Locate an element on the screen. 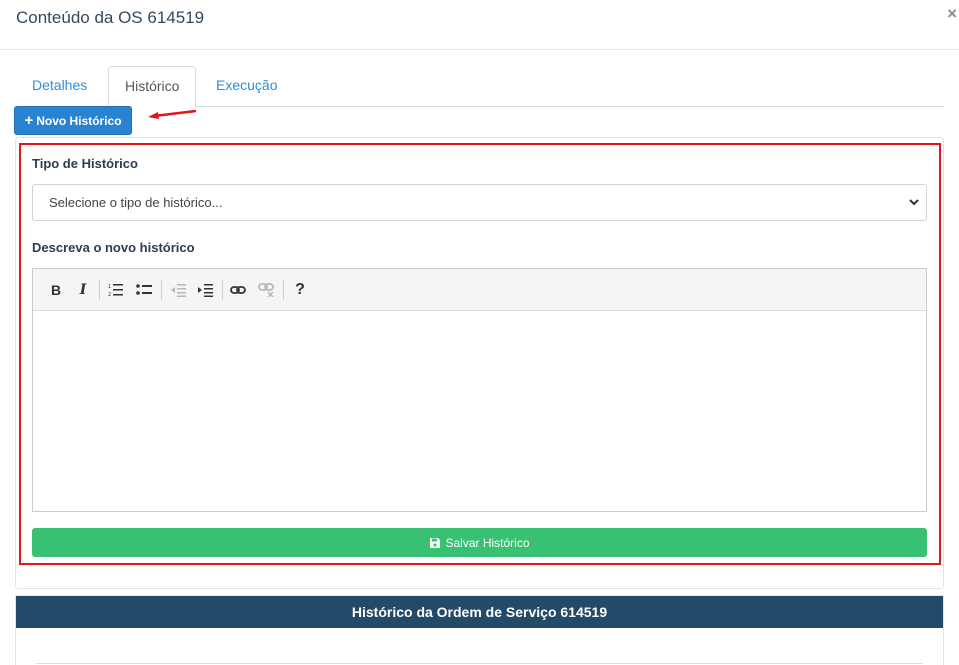 This screenshot has width=959, height=665. plus-icon: + is located at coordinates (29, 120).